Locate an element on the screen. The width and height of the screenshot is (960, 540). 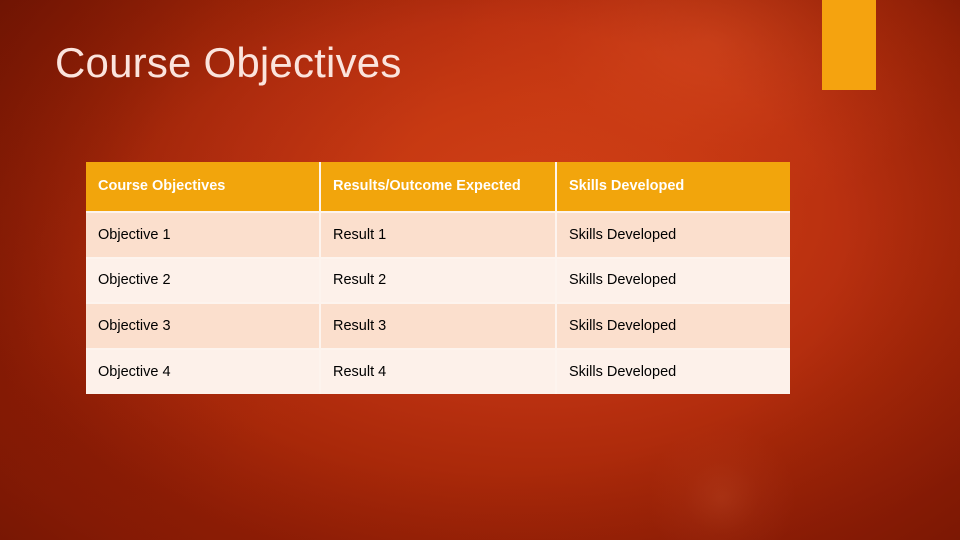
column-header-skills-developed: Skills Developed is located at coordinates (673, 187).